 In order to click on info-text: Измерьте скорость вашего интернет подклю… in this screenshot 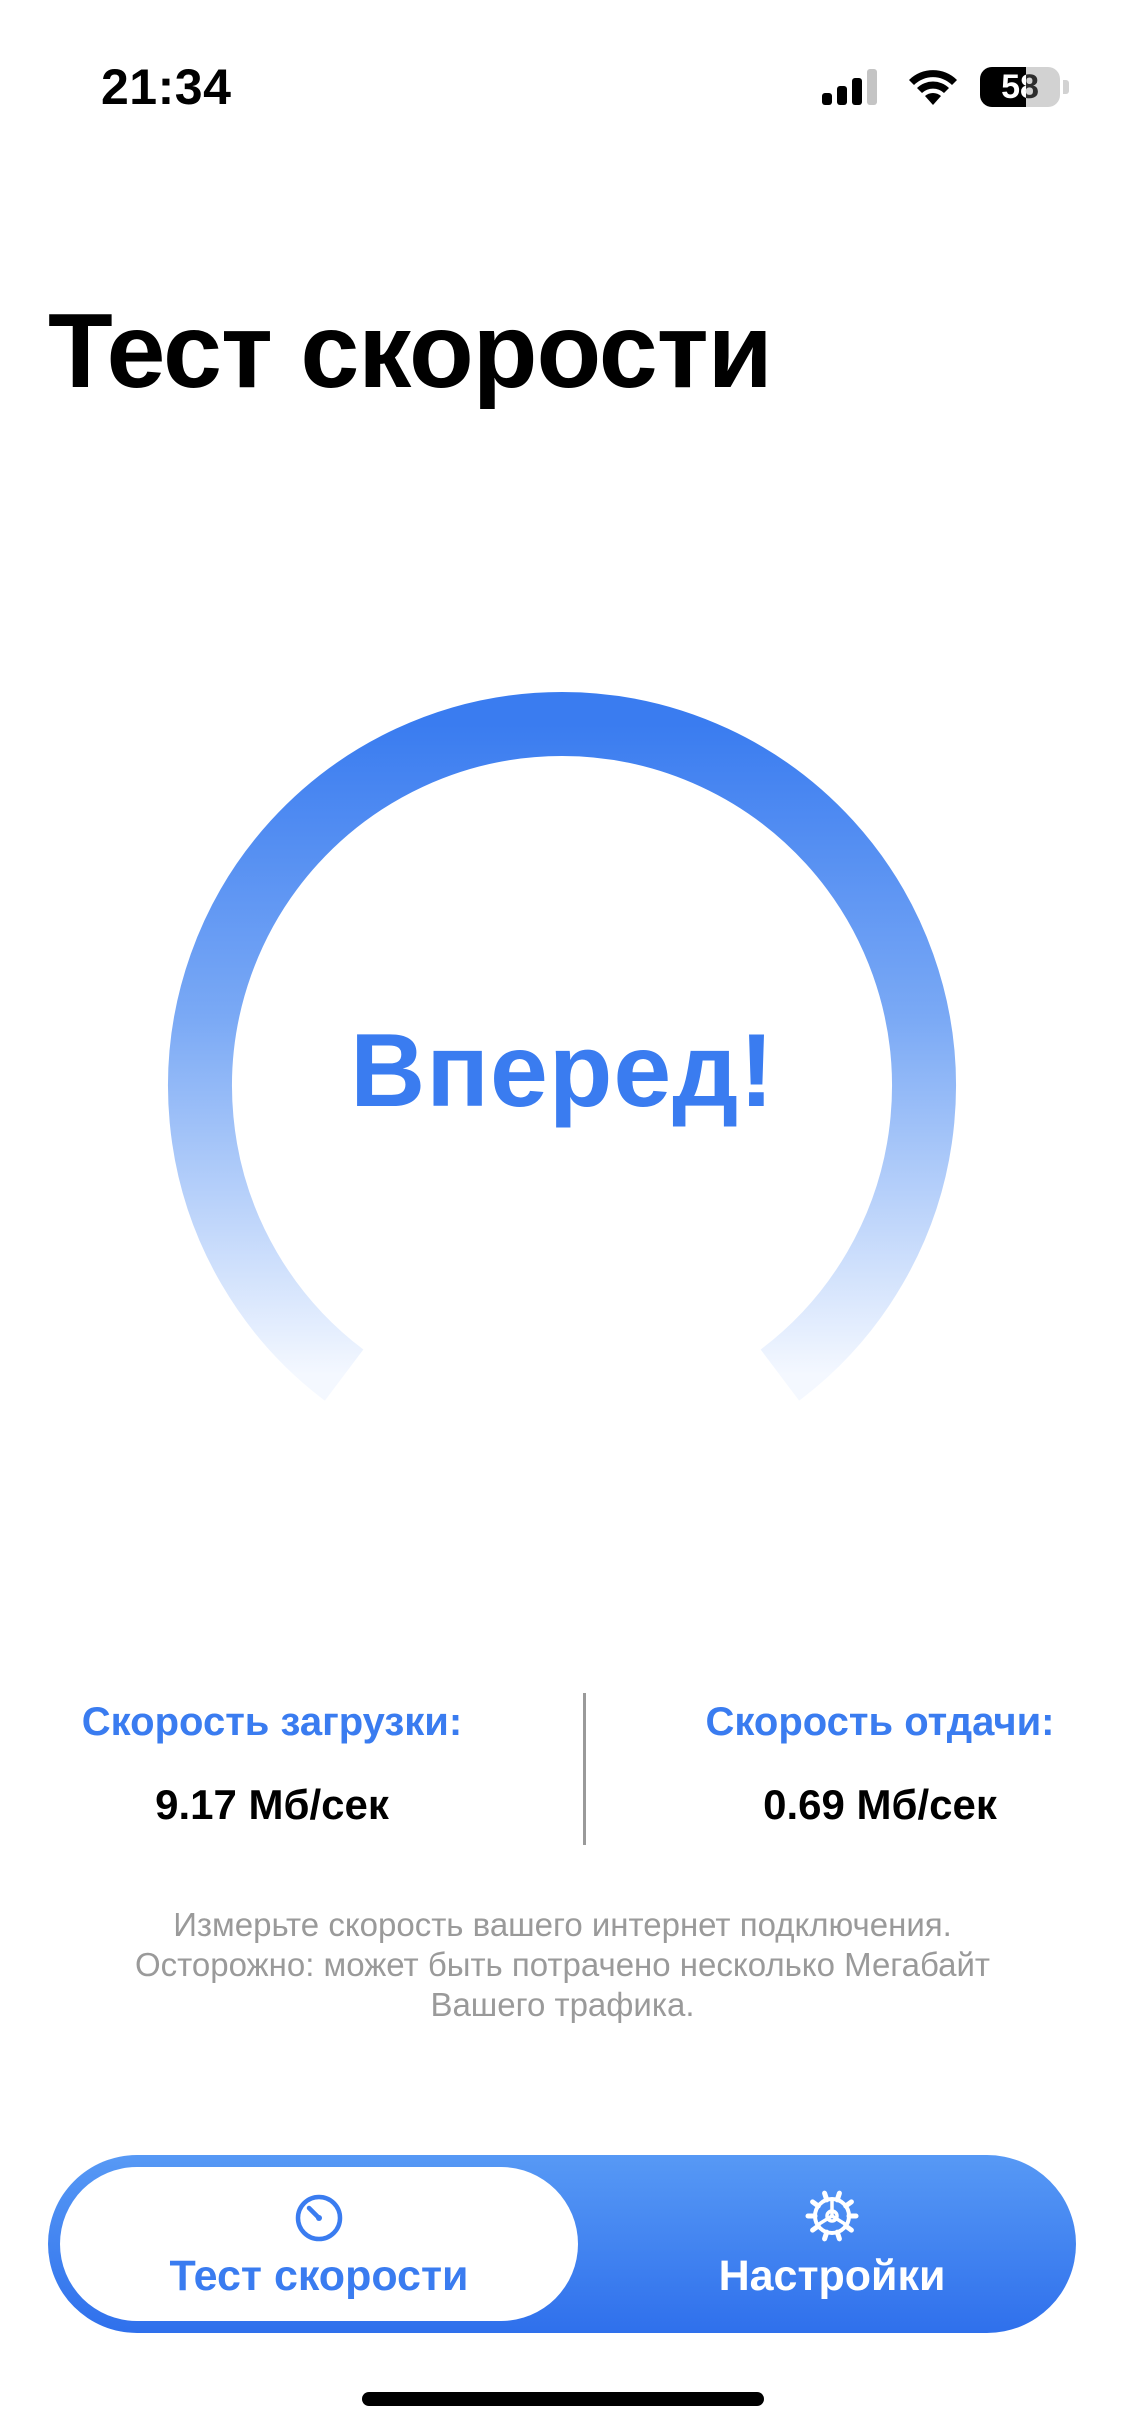, I will do `click(562, 1965)`.